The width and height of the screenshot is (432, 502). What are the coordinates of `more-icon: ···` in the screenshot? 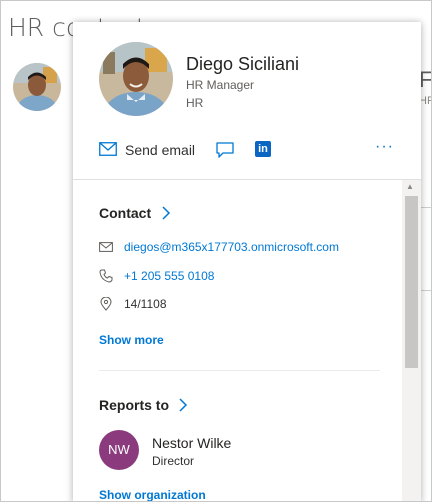 It's located at (384, 147).